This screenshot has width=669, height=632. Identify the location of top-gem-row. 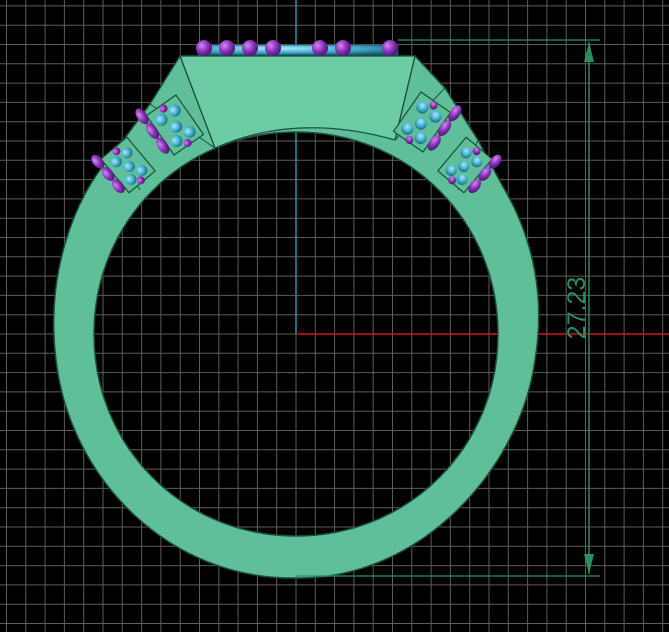
(297, 48).